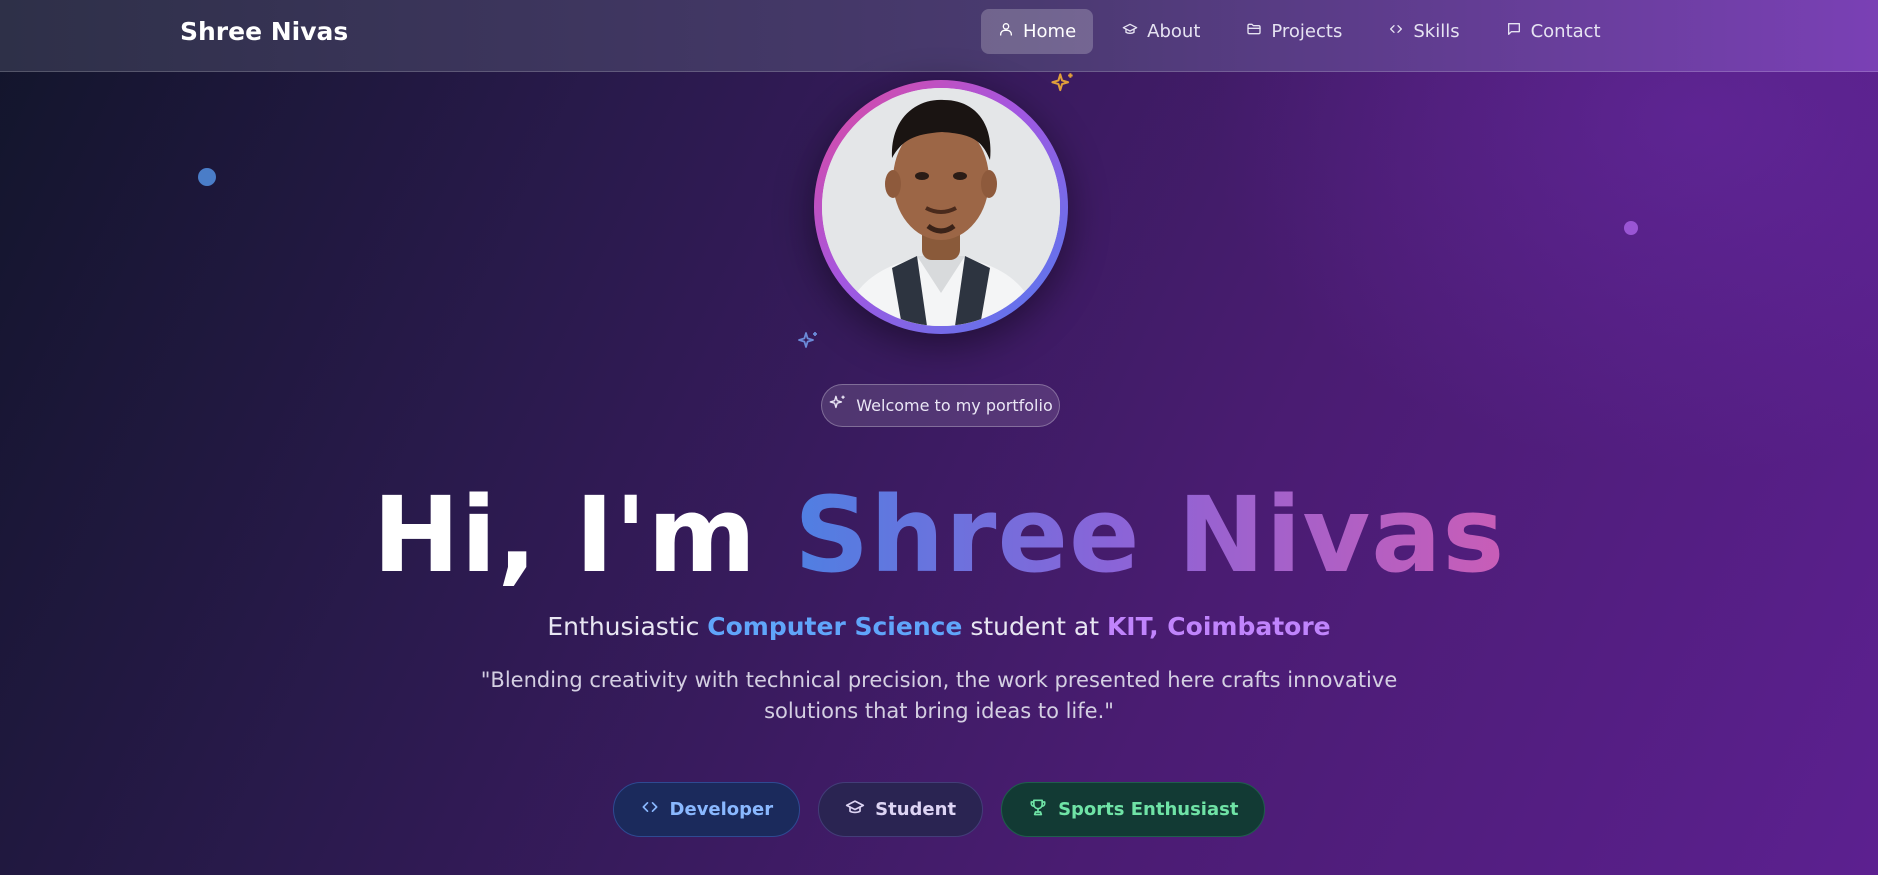 The height and width of the screenshot is (875, 1878). I want to click on subtitle-highlight-college: KIT, Coimbatore, so click(1218, 626).